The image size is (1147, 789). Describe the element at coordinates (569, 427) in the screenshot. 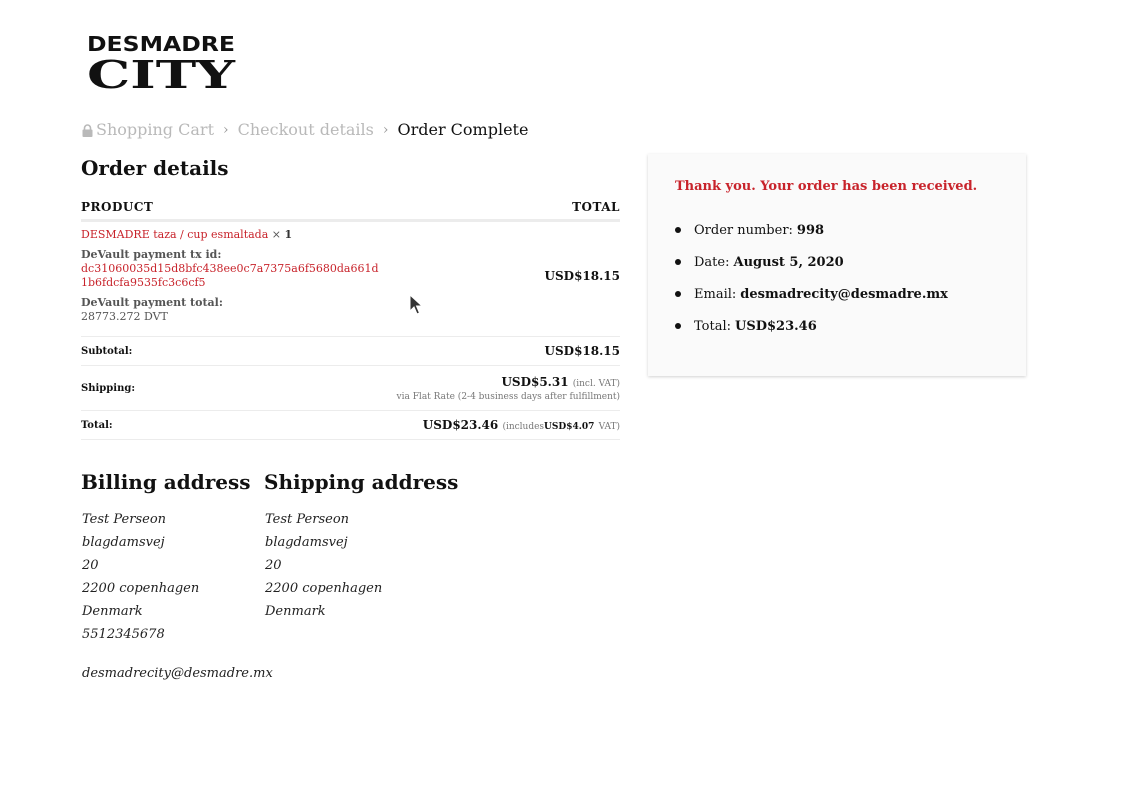

I see `total-vat-value: USD$4.07` at that location.